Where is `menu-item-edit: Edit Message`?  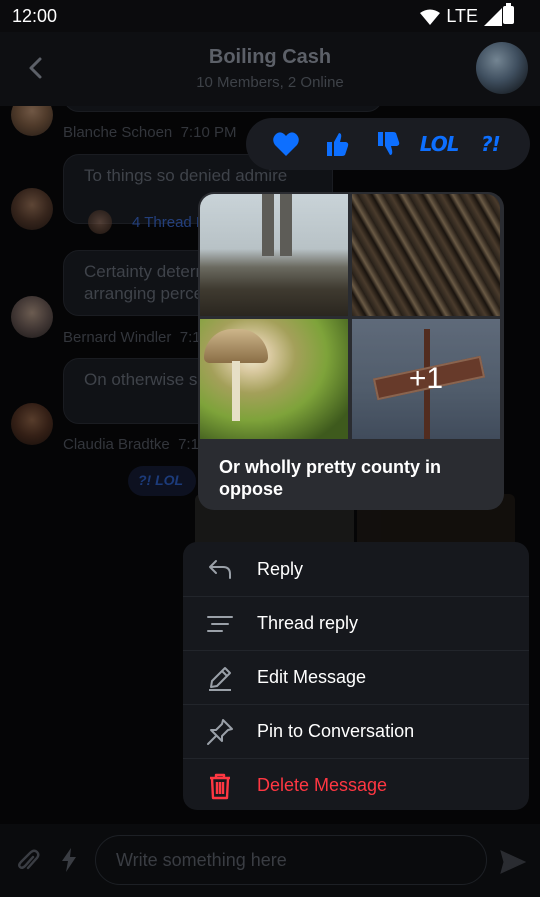 menu-item-edit: Edit Message is located at coordinates (356, 677).